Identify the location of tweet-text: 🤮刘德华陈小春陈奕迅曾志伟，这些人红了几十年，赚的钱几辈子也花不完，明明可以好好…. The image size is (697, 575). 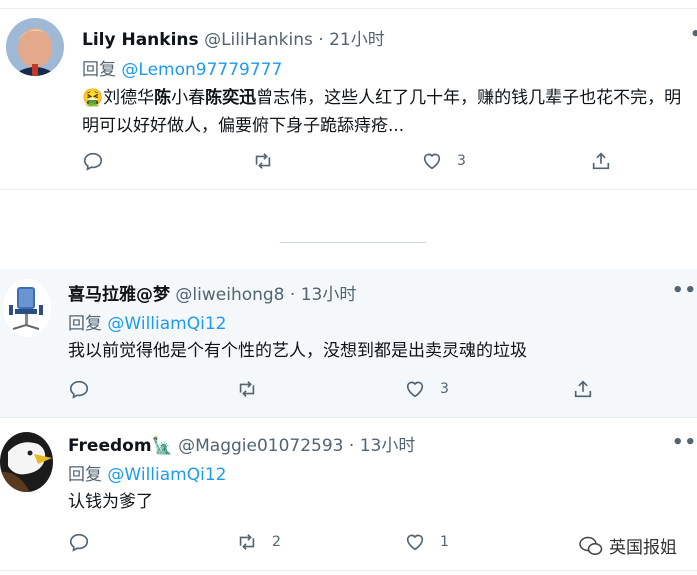
(387, 112).